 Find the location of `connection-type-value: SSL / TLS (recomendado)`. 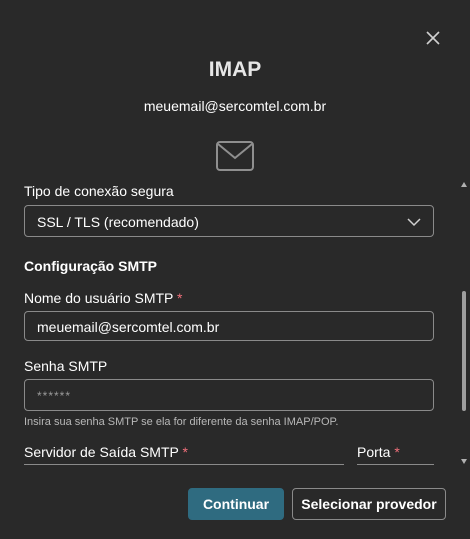

connection-type-value: SSL / TLS (recomendado) is located at coordinates (118, 222).